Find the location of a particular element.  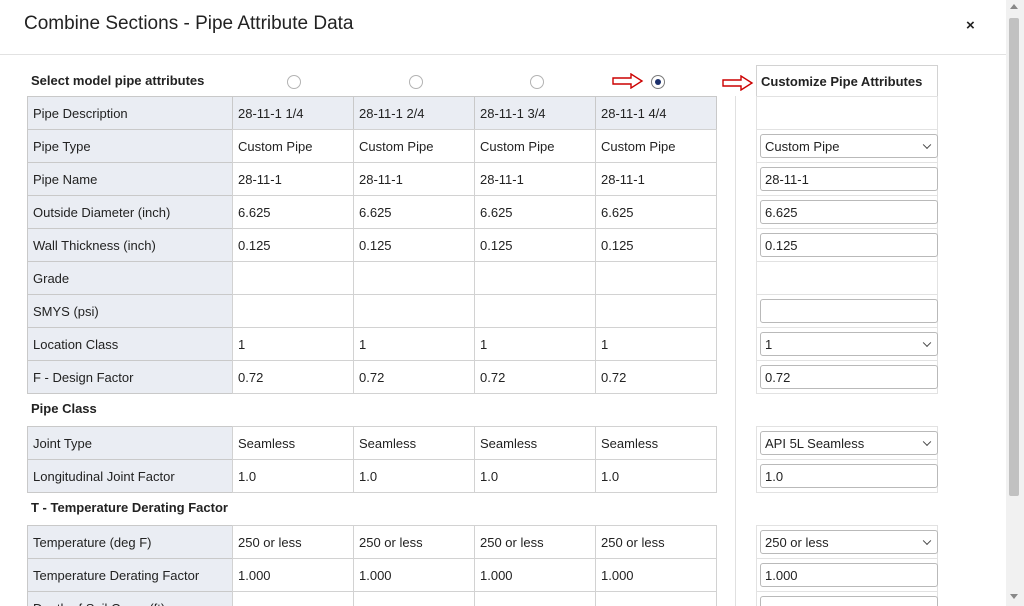

attribute-label: F - Design Factor is located at coordinates (130, 377).